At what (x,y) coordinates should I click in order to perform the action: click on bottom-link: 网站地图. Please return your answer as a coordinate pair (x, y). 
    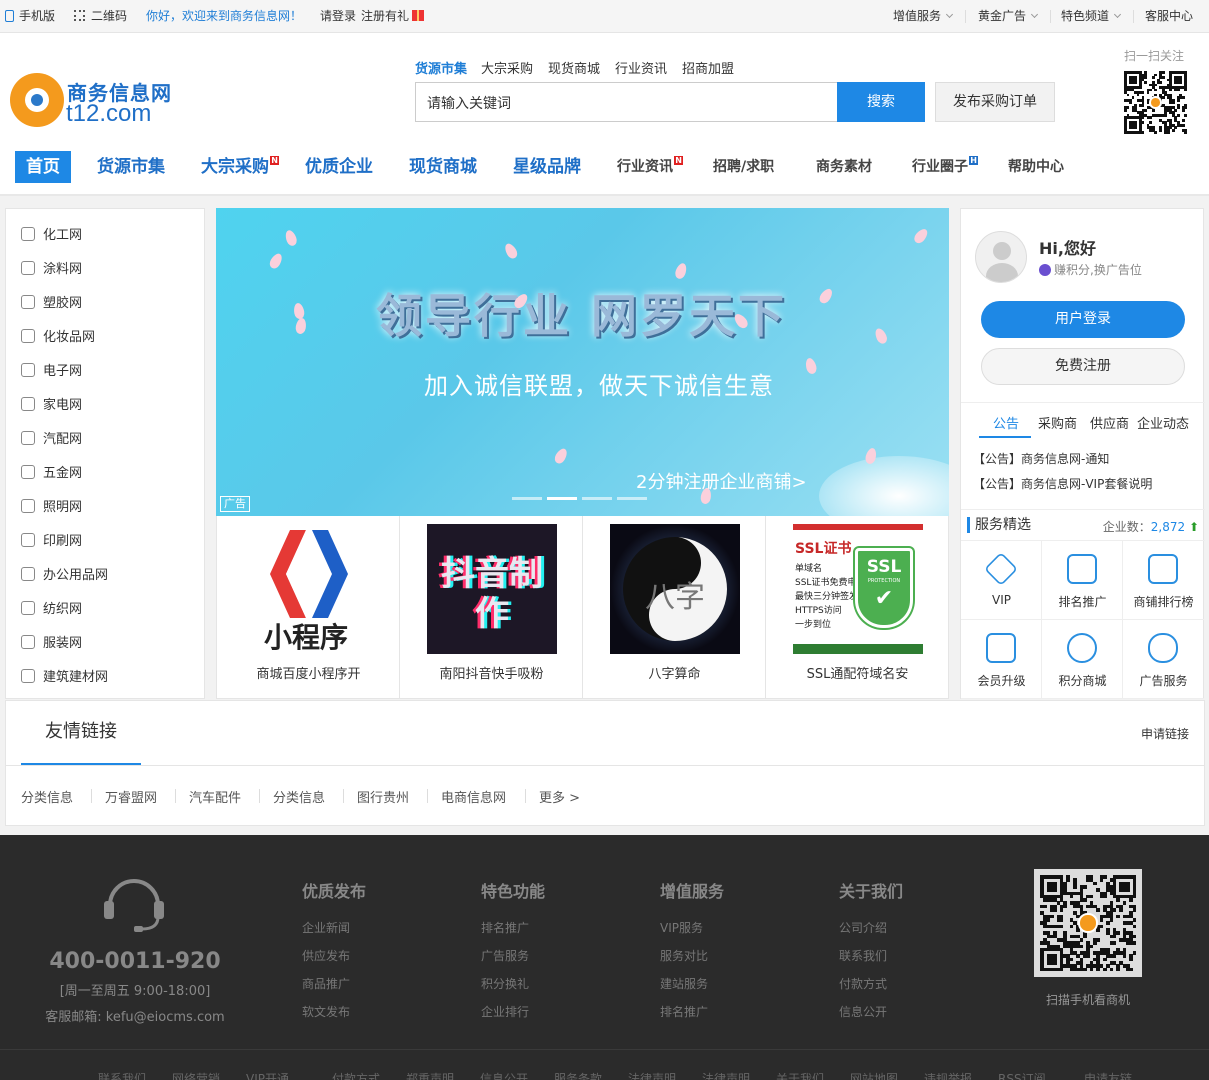
    Looking at the image, I should click on (874, 1075).